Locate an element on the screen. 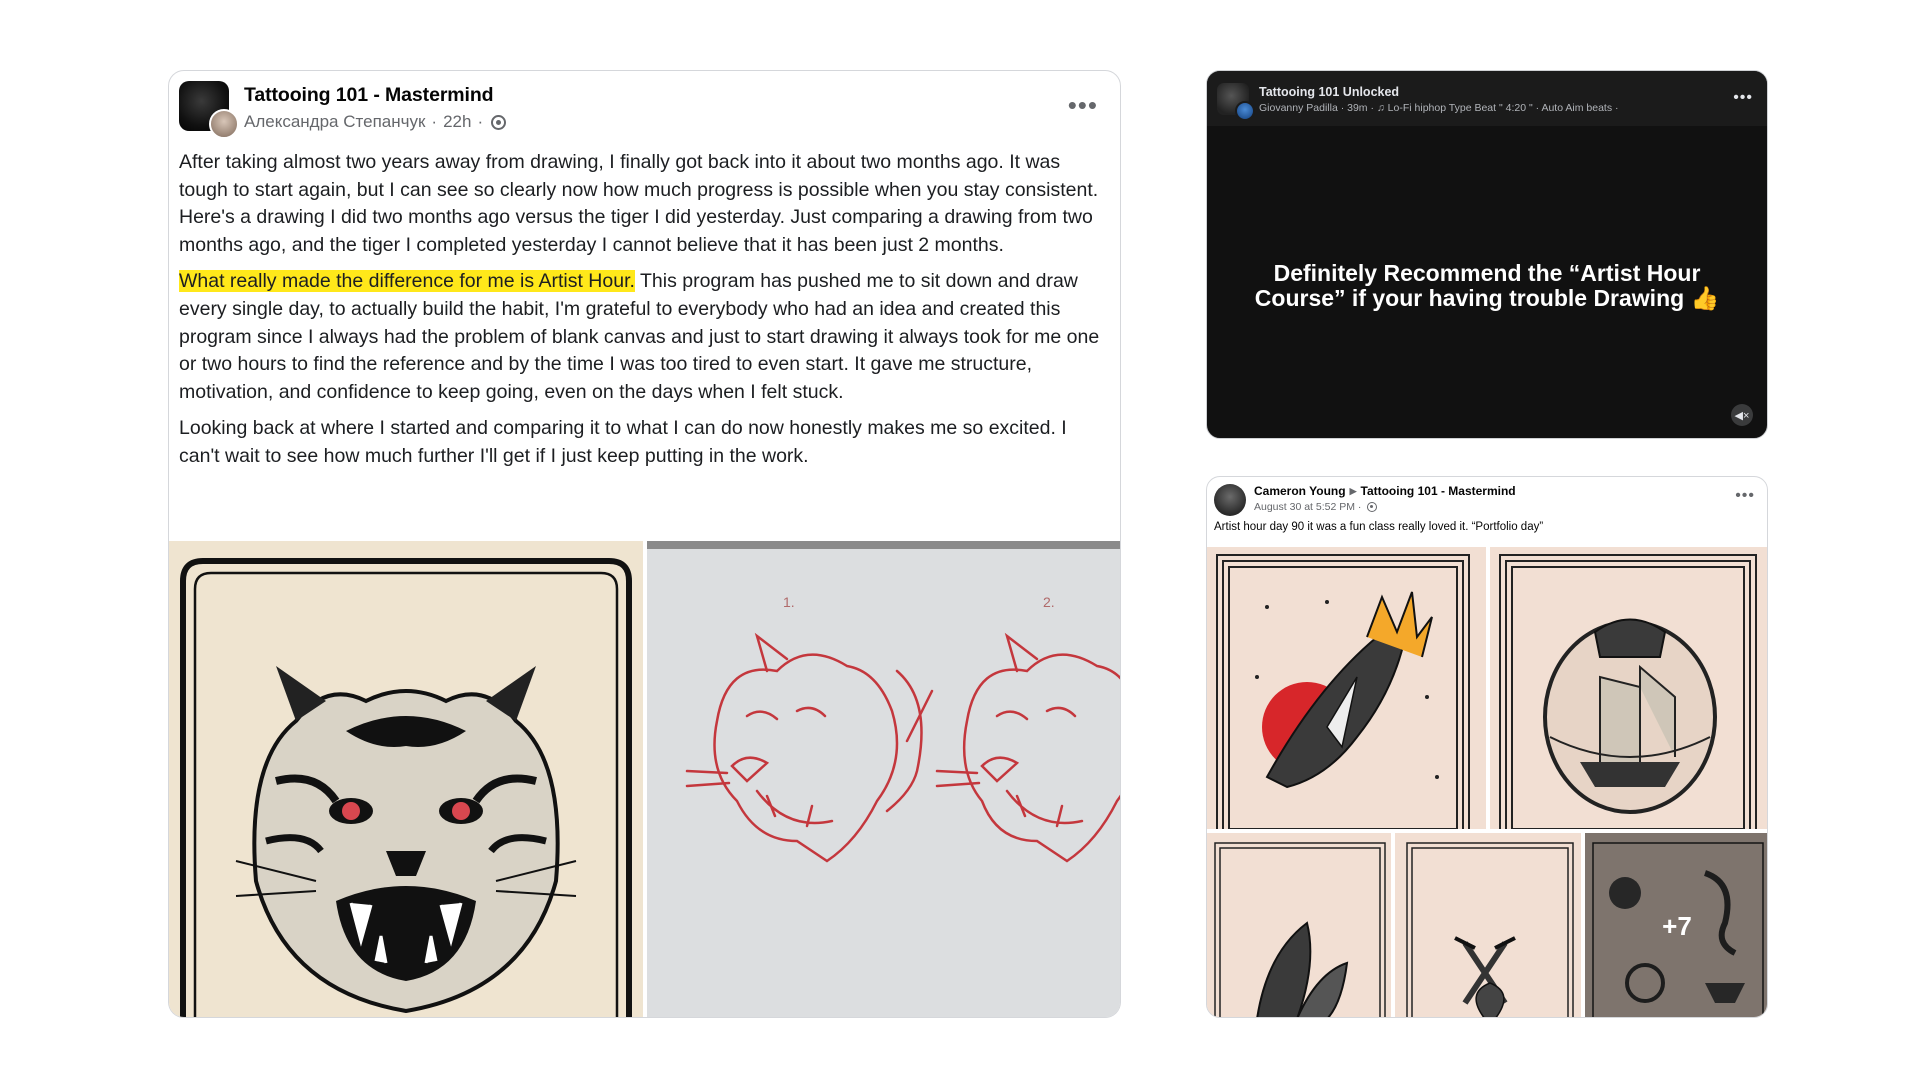  sketch-drawing-image: 1. 2. is located at coordinates (883, 779).